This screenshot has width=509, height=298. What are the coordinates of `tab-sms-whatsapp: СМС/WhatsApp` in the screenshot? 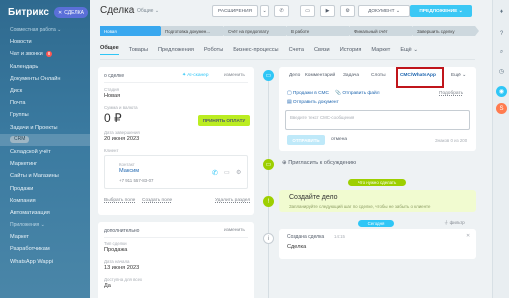 It's located at (418, 75).